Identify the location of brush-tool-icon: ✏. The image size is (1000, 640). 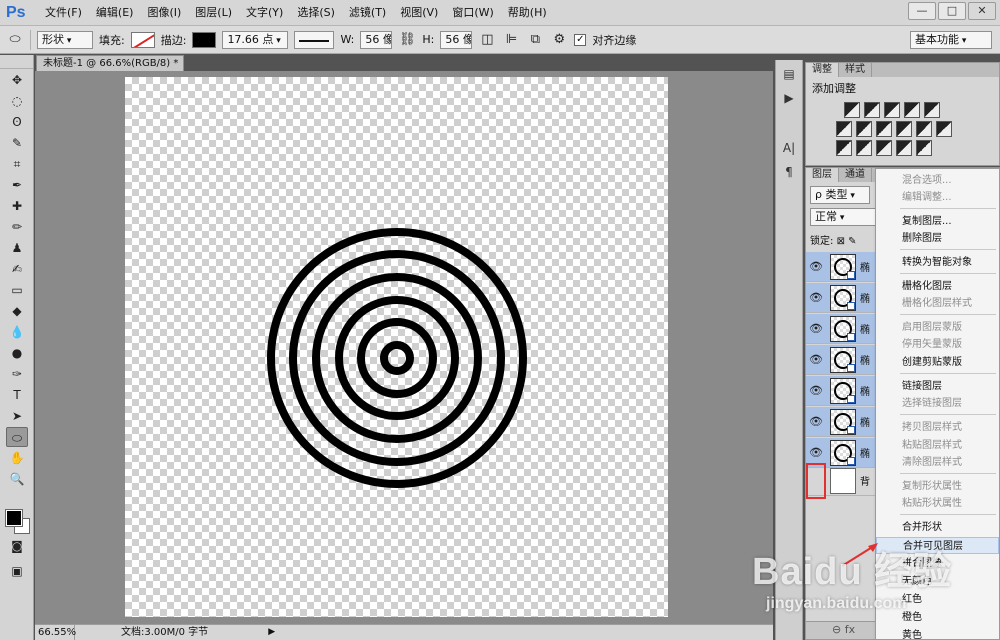
(17, 227).